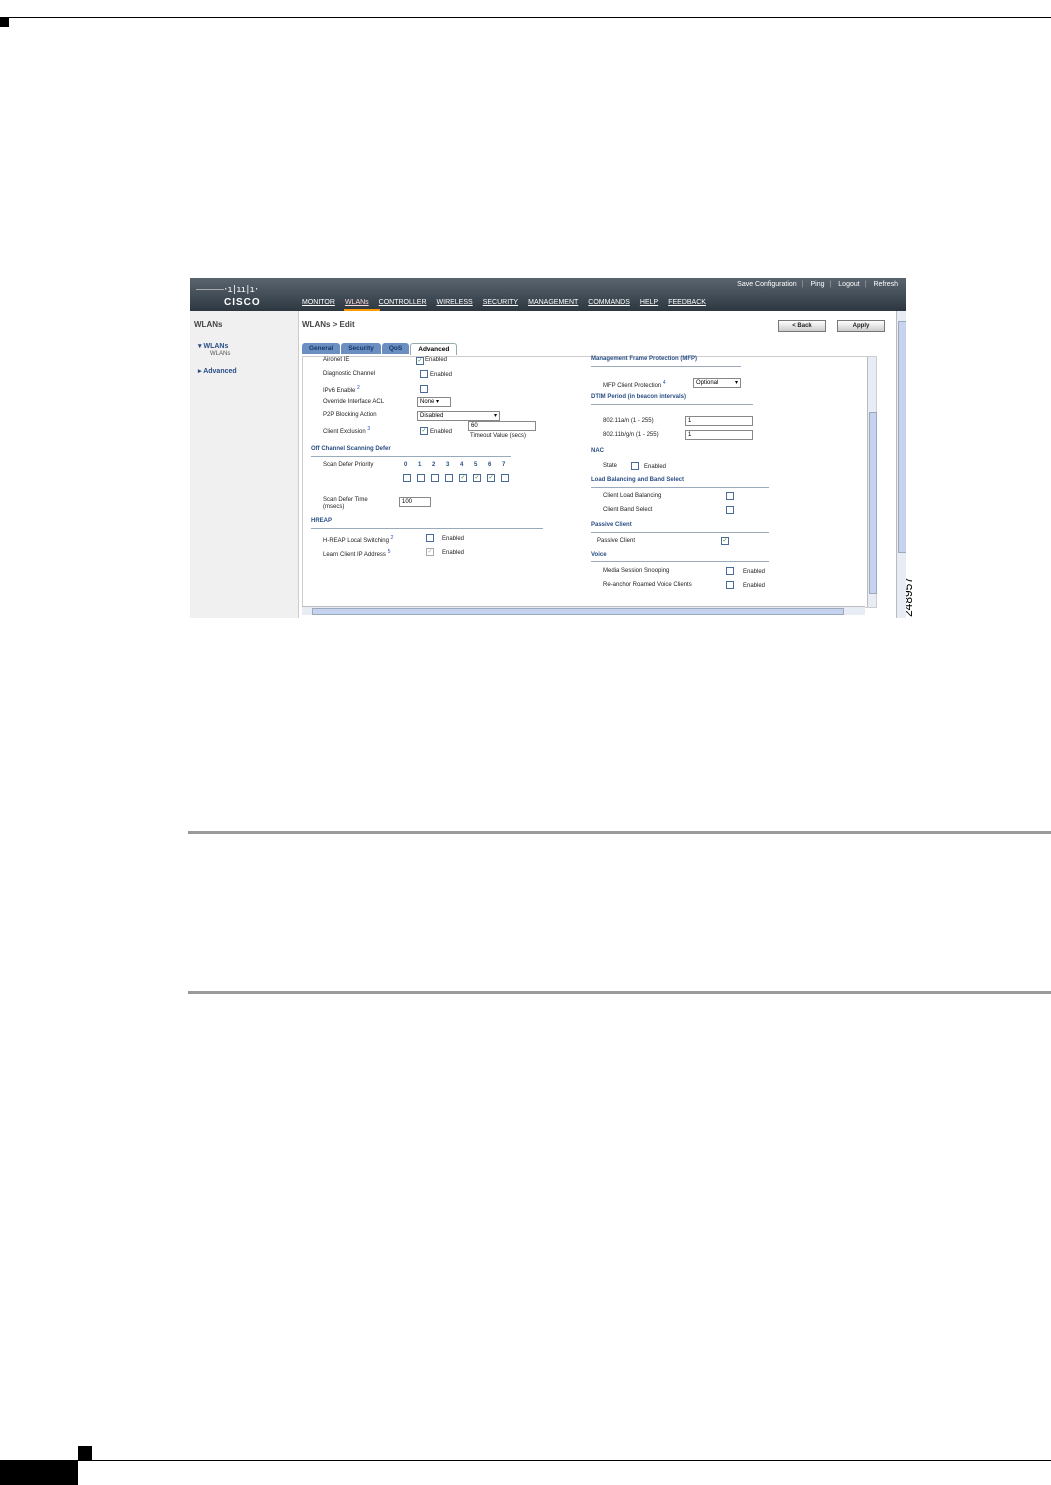  Describe the element at coordinates (349, 374) in the screenshot. I see `diag-label: Diagnostic Channel` at that location.